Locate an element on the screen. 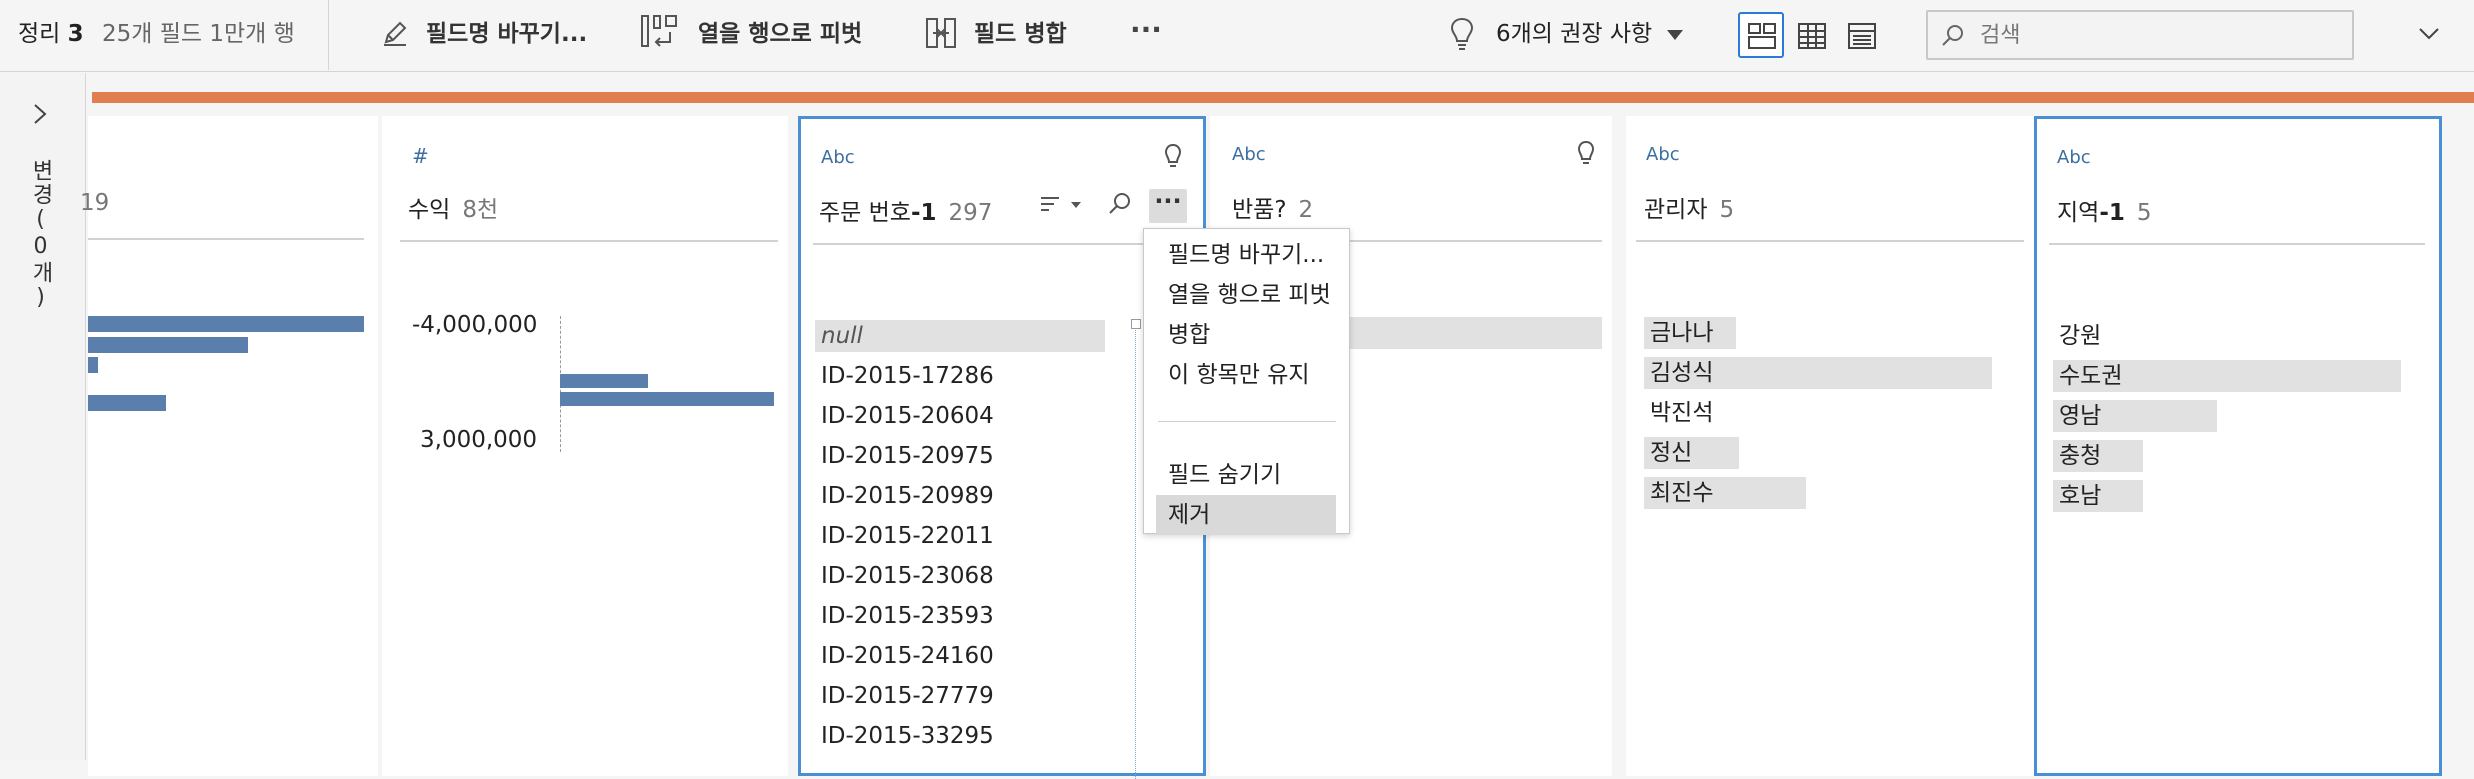  value-bar is located at coordinates (1466, 333).